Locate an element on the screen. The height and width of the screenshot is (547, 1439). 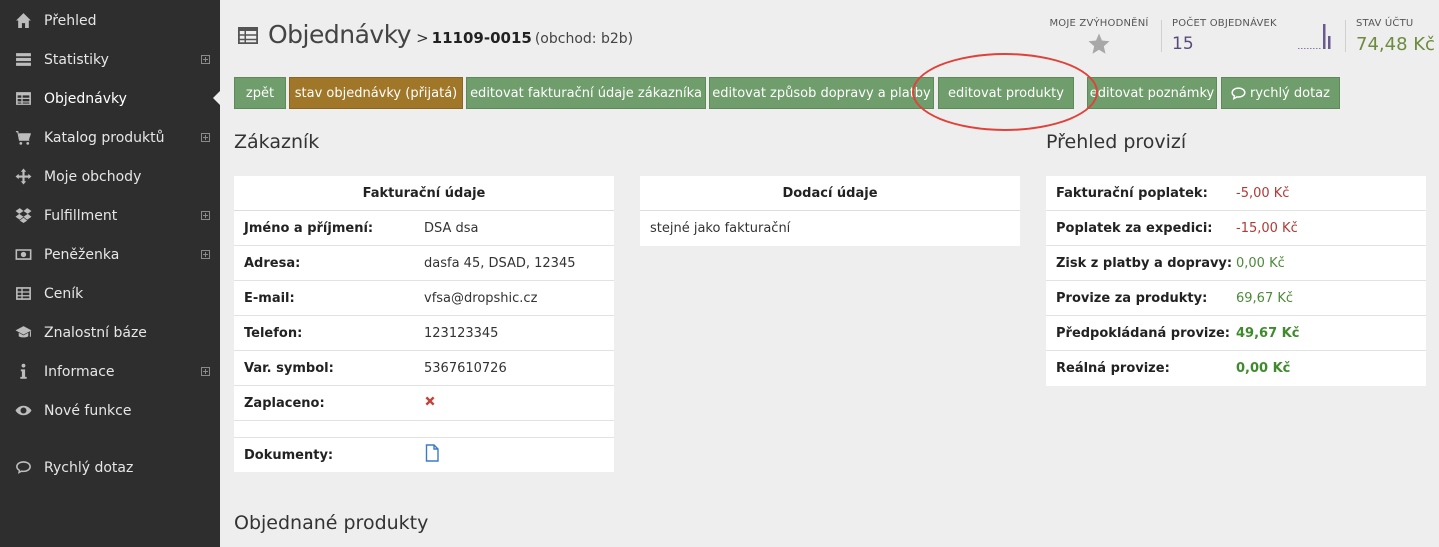
field-value: -15,00 Kč is located at coordinates (1267, 228).